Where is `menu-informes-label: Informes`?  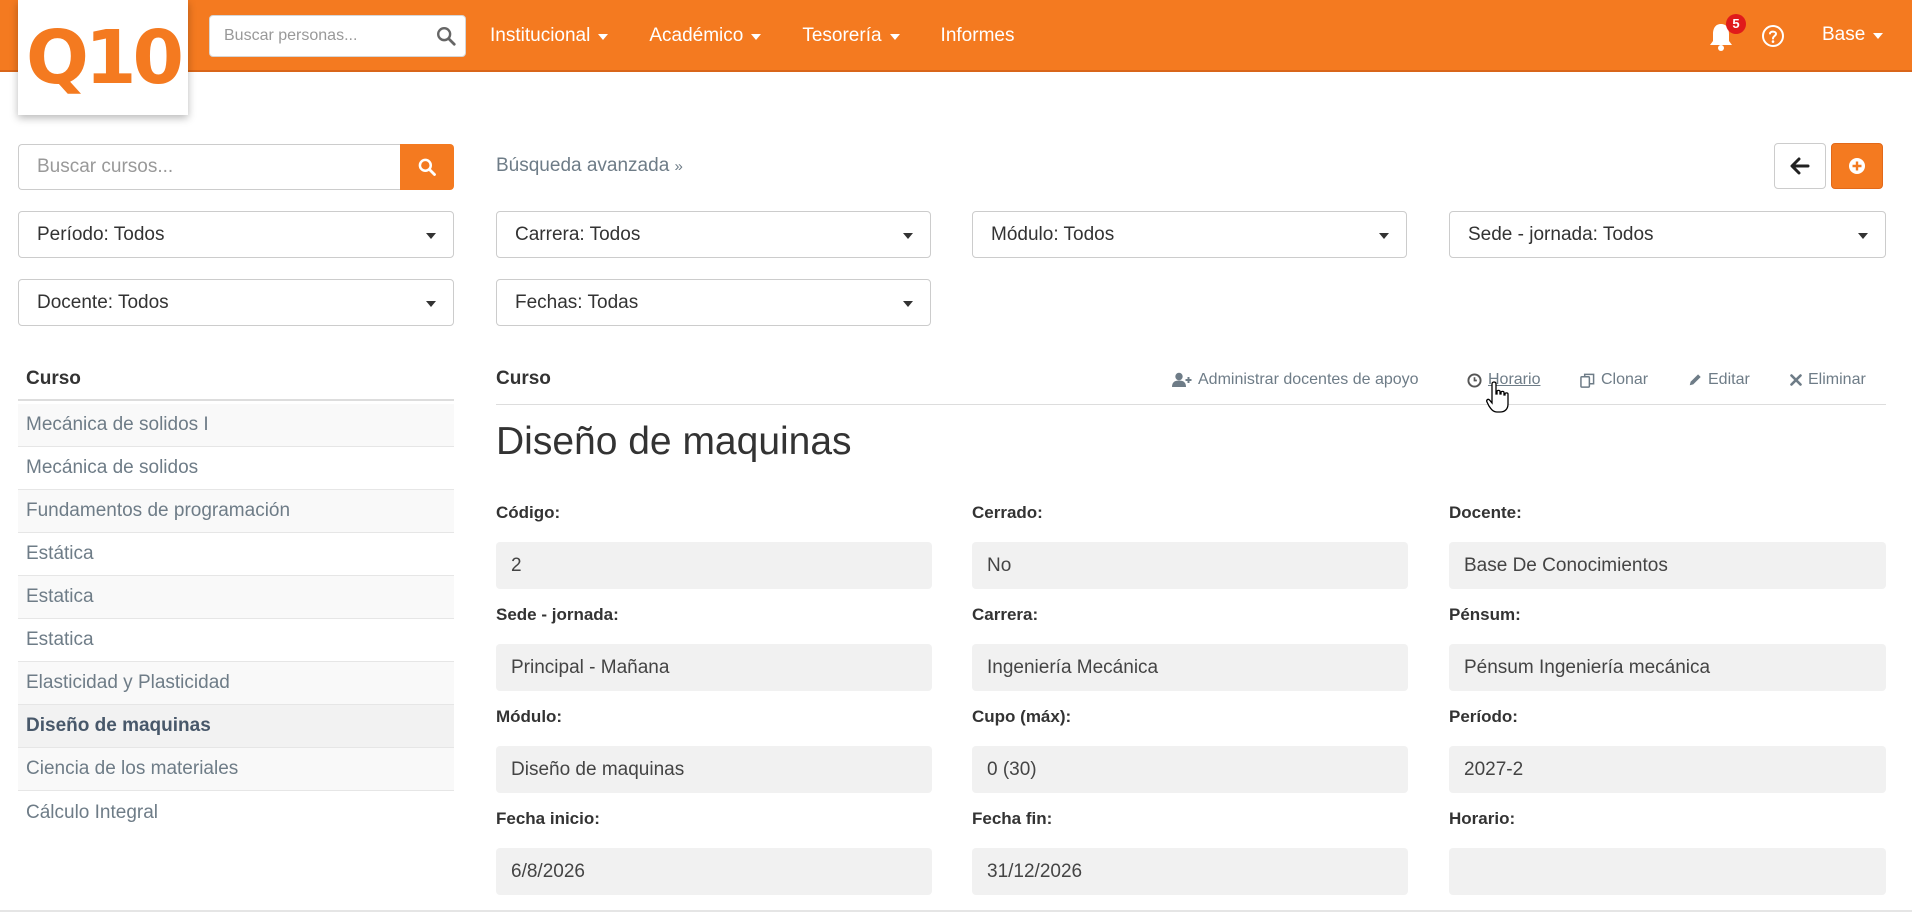 menu-informes-label: Informes is located at coordinates (977, 35).